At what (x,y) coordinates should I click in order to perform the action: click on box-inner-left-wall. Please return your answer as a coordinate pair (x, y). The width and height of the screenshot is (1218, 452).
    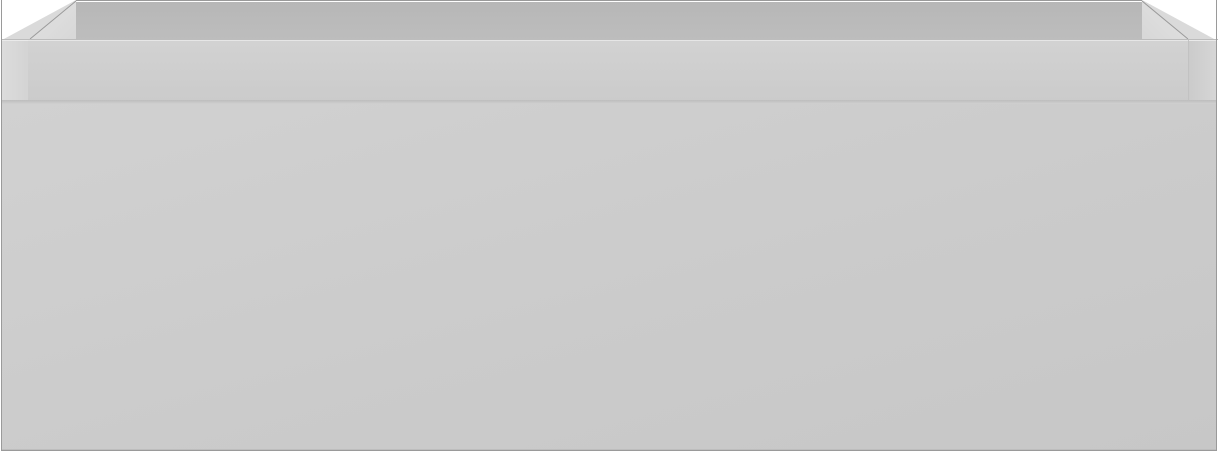
    Looking at the image, I should click on (52, 21).